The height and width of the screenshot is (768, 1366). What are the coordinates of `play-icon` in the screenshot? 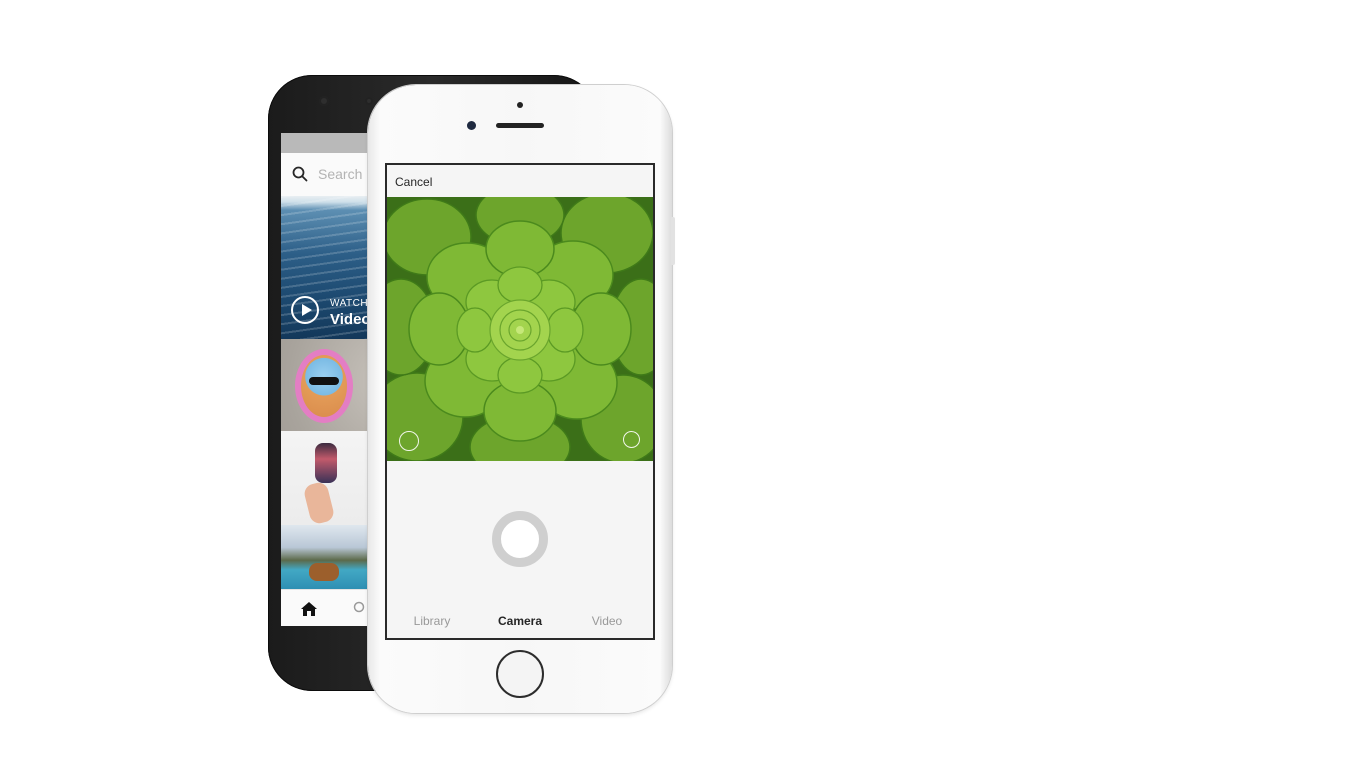 It's located at (305, 310).